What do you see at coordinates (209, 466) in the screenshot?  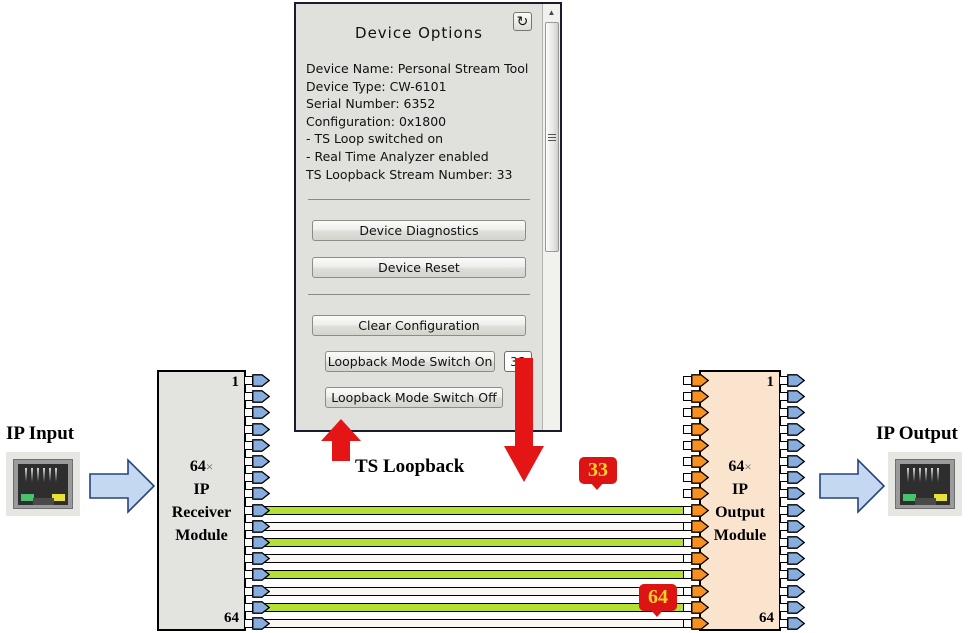 I see `receiver-multiplier-icon: ×` at bounding box center [209, 466].